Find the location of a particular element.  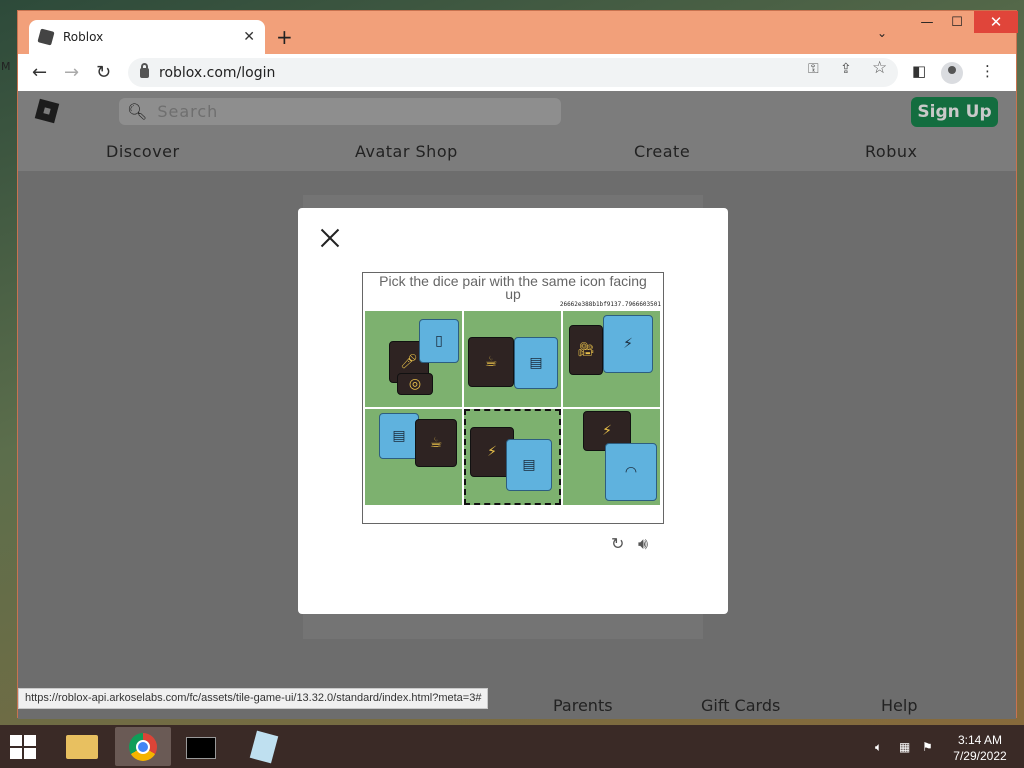

captcha-grid: 🎤︎ ▯ ◎ ☕︎ ▤ 🎥︎ ⚡︎ ▤ ☕︎ ⚡︎ ▤ ⚡︎ ◠ is located at coordinates (513, 409).